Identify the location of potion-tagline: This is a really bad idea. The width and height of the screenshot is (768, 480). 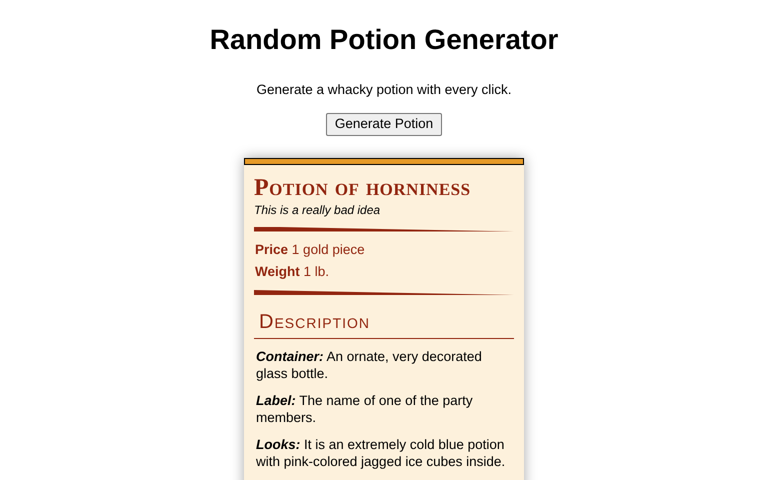
(318, 210).